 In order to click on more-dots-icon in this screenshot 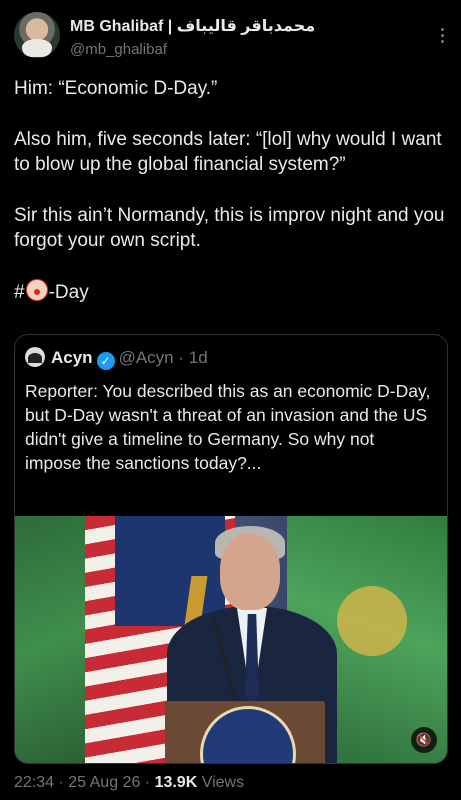, I will do `click(443, 37)`.